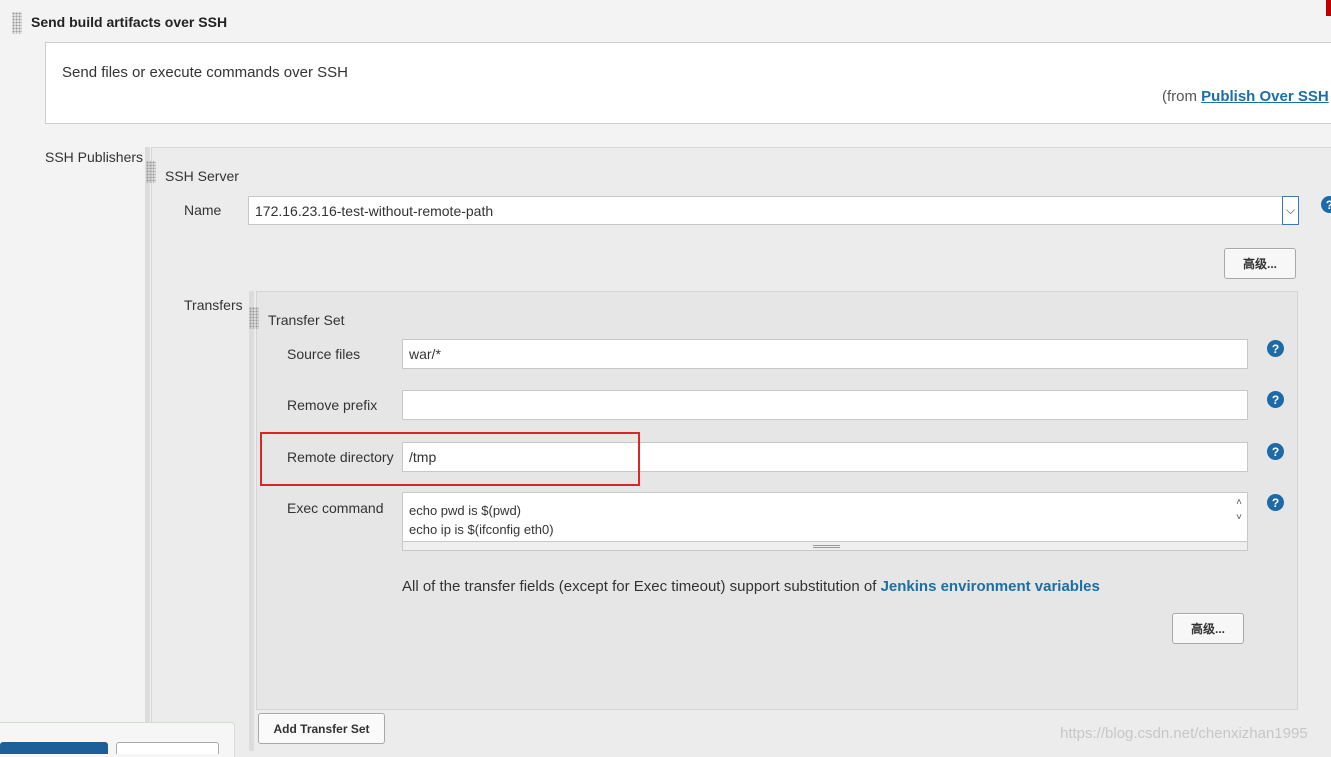  Describe the element at coordinates (332, 405) in the screenshot. I see `remove-prefix-label: Remove prefix` at that location.